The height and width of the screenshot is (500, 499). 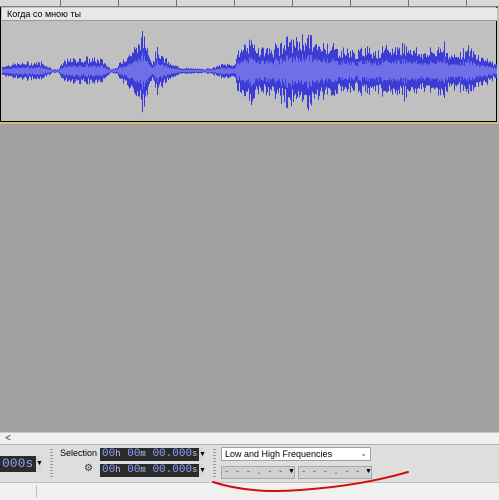 I want to click on clip-name: Когда со мною ты, so click(x=44, y=14).